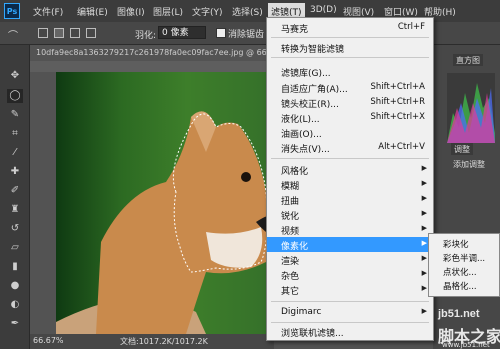 This screenshot has height=349, width=500. Describe the element at coordinates (15, 286) in the screenshot. I see `blur-tool-icon: ●` at that location.